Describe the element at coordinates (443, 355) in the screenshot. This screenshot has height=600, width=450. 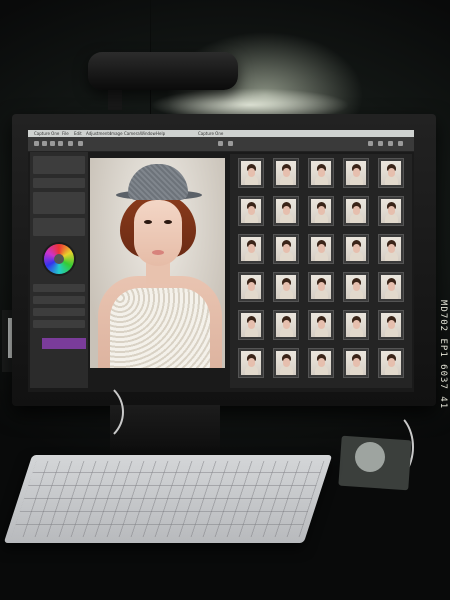
I see `film-edge-text: MD702 EP1 6037 41` at that location.